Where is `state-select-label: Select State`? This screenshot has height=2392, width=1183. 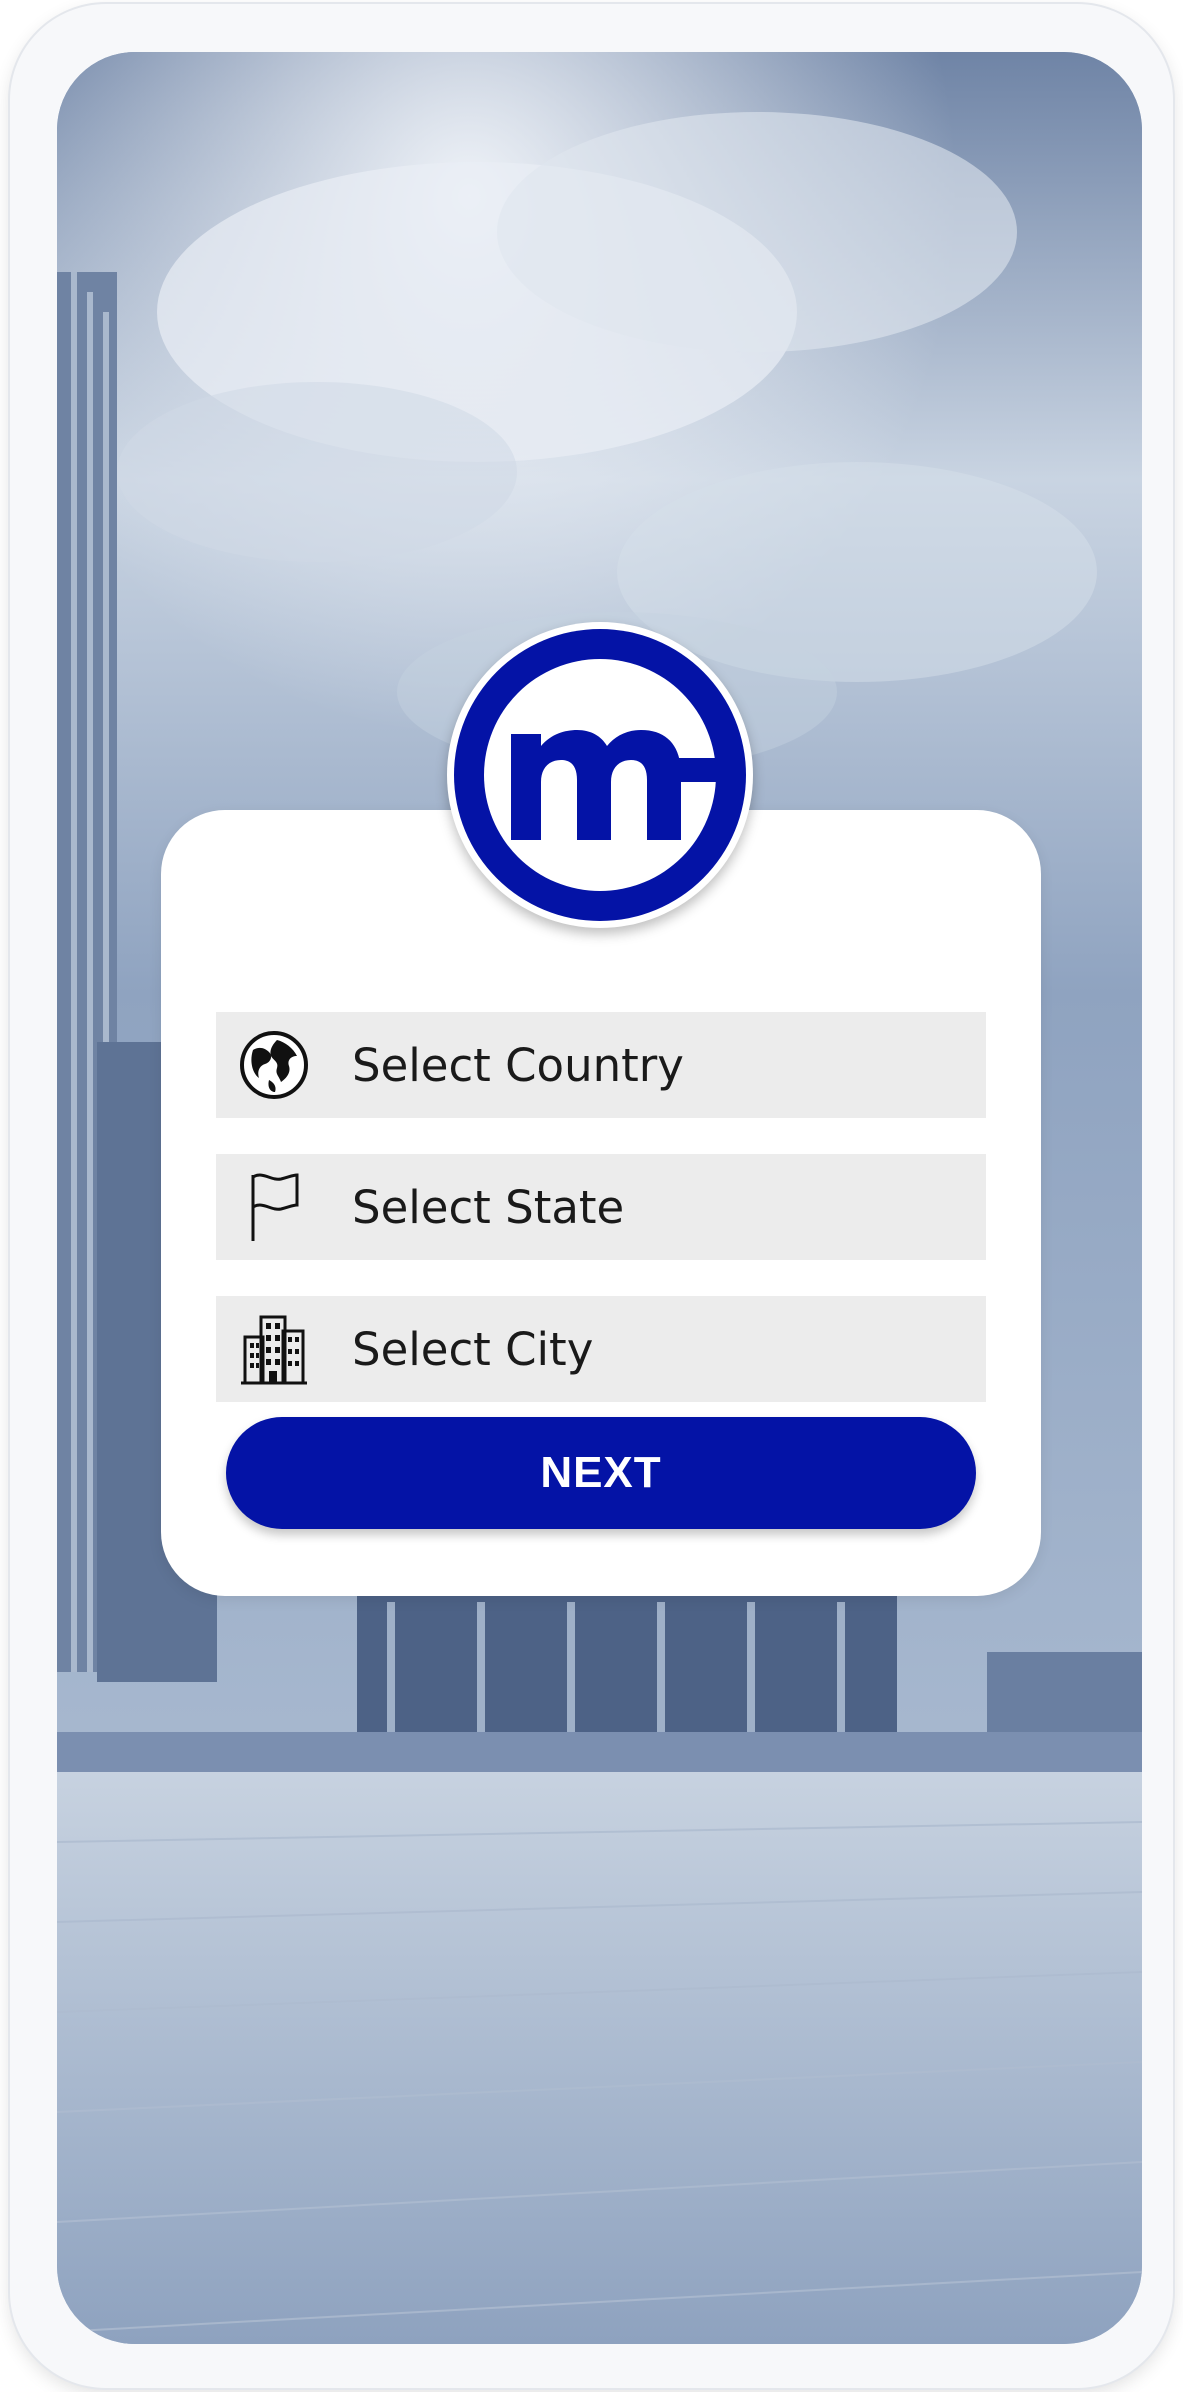
state-select-label: Select State is located at coordinates (488, 1207).